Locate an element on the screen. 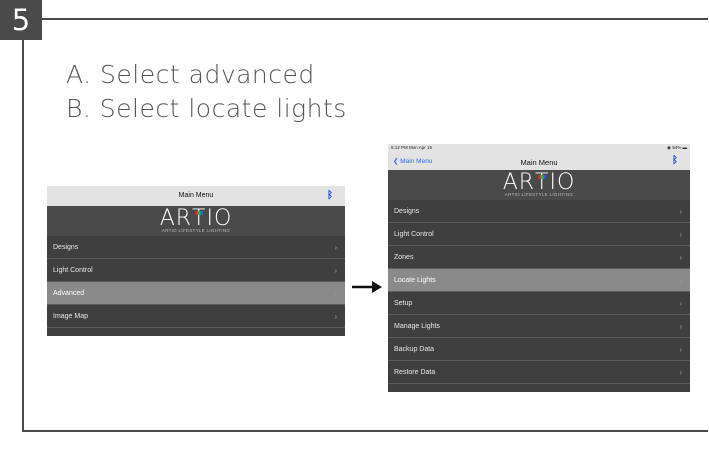  arrow-right-icon is located at coordinates (367, 287).